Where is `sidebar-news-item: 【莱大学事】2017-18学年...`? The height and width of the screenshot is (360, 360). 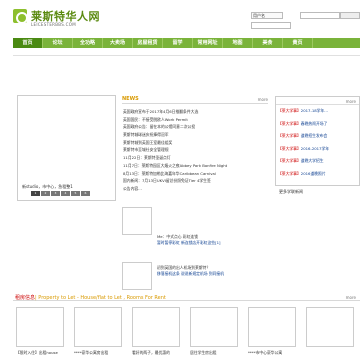
sidebar-news-item: 【莱大学事】2017-18学年... is located at coordinates (317, 111).